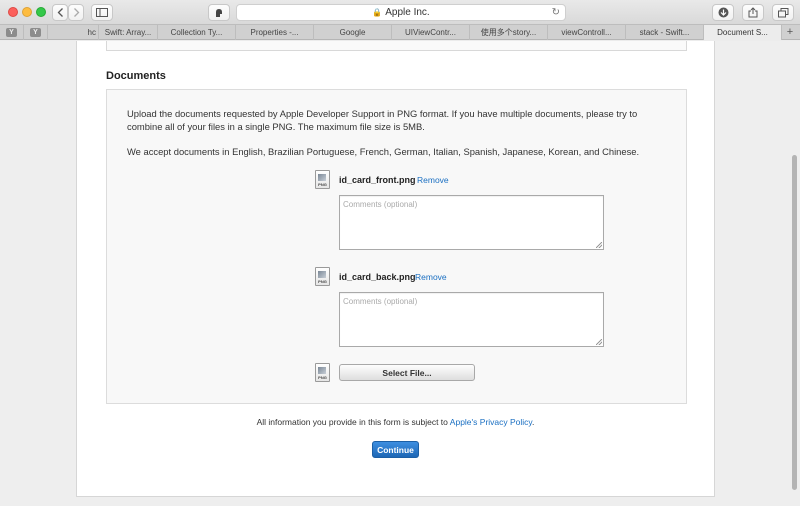 The height and width of the screenshot is (506, 800). Describe the element at coordinates (136, 76) in the screenshot. I see `section-title: Documents` at that location.